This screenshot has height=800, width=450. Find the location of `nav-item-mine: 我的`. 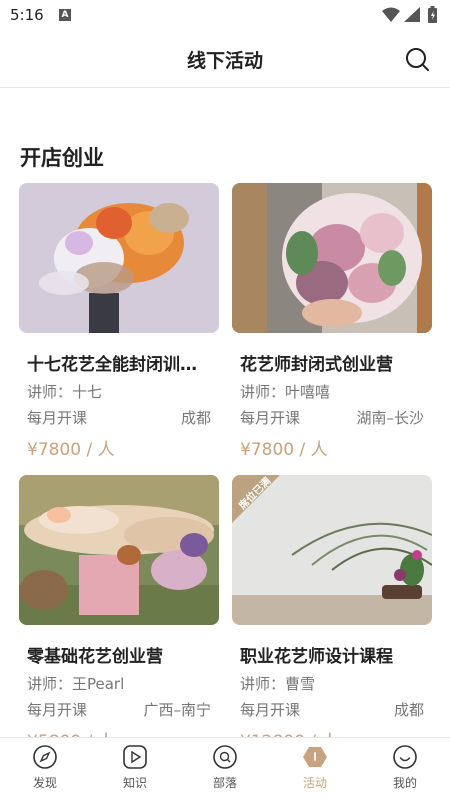

nav-item-mine: 我的 is located at coordinates (405, 767).